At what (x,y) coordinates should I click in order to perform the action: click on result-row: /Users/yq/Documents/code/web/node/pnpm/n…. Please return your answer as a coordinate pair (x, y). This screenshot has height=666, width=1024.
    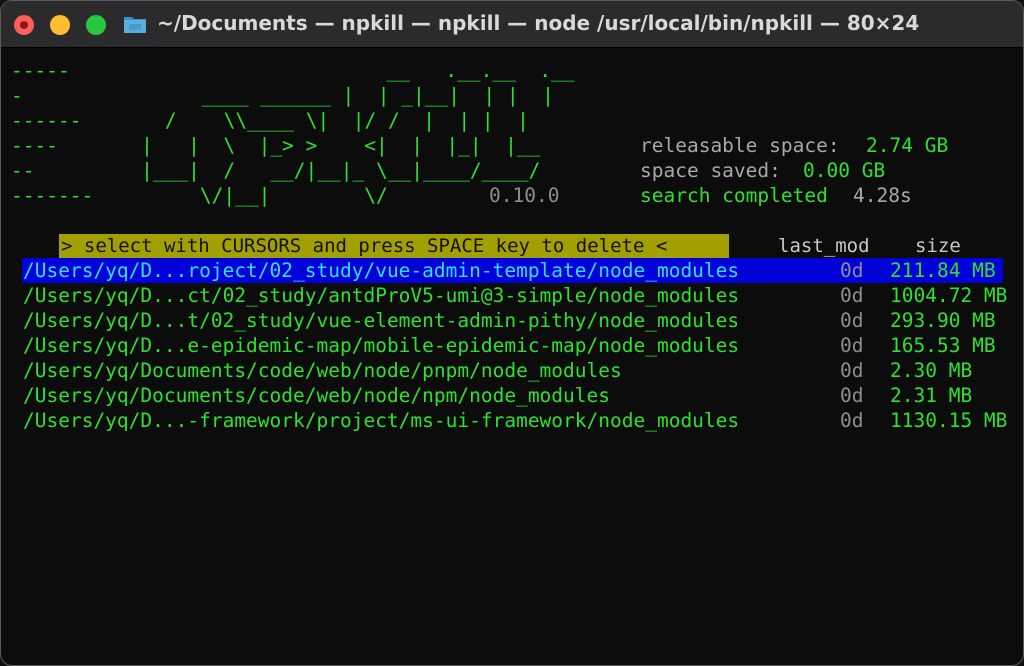
    Looking at the image, I should click on (497, 370).